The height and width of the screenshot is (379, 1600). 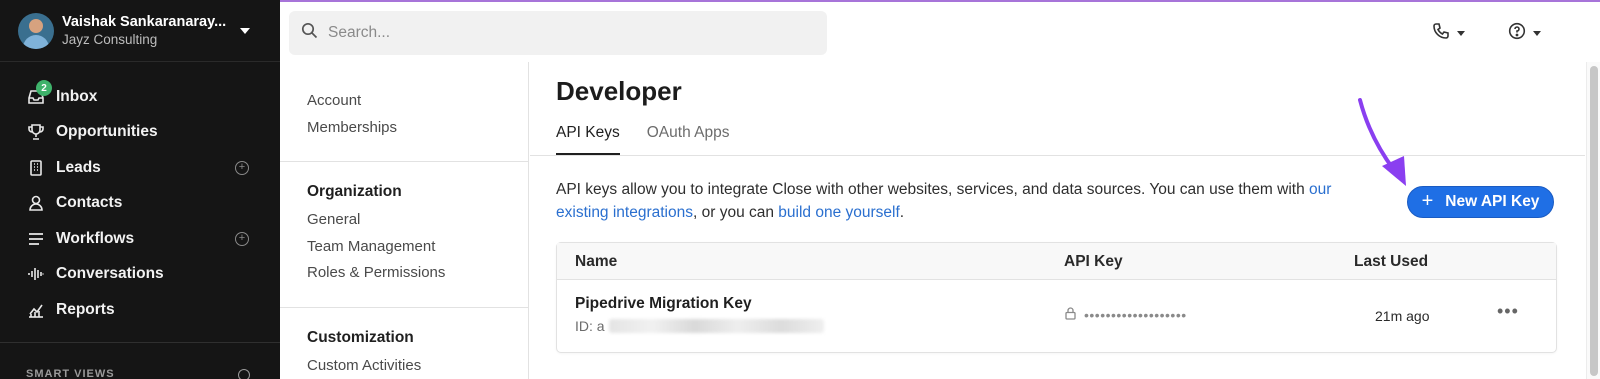 I want to click on profile-switcher: Vaishak Sankaranaray... Jayz Consulting, so click(x=140, y=31).